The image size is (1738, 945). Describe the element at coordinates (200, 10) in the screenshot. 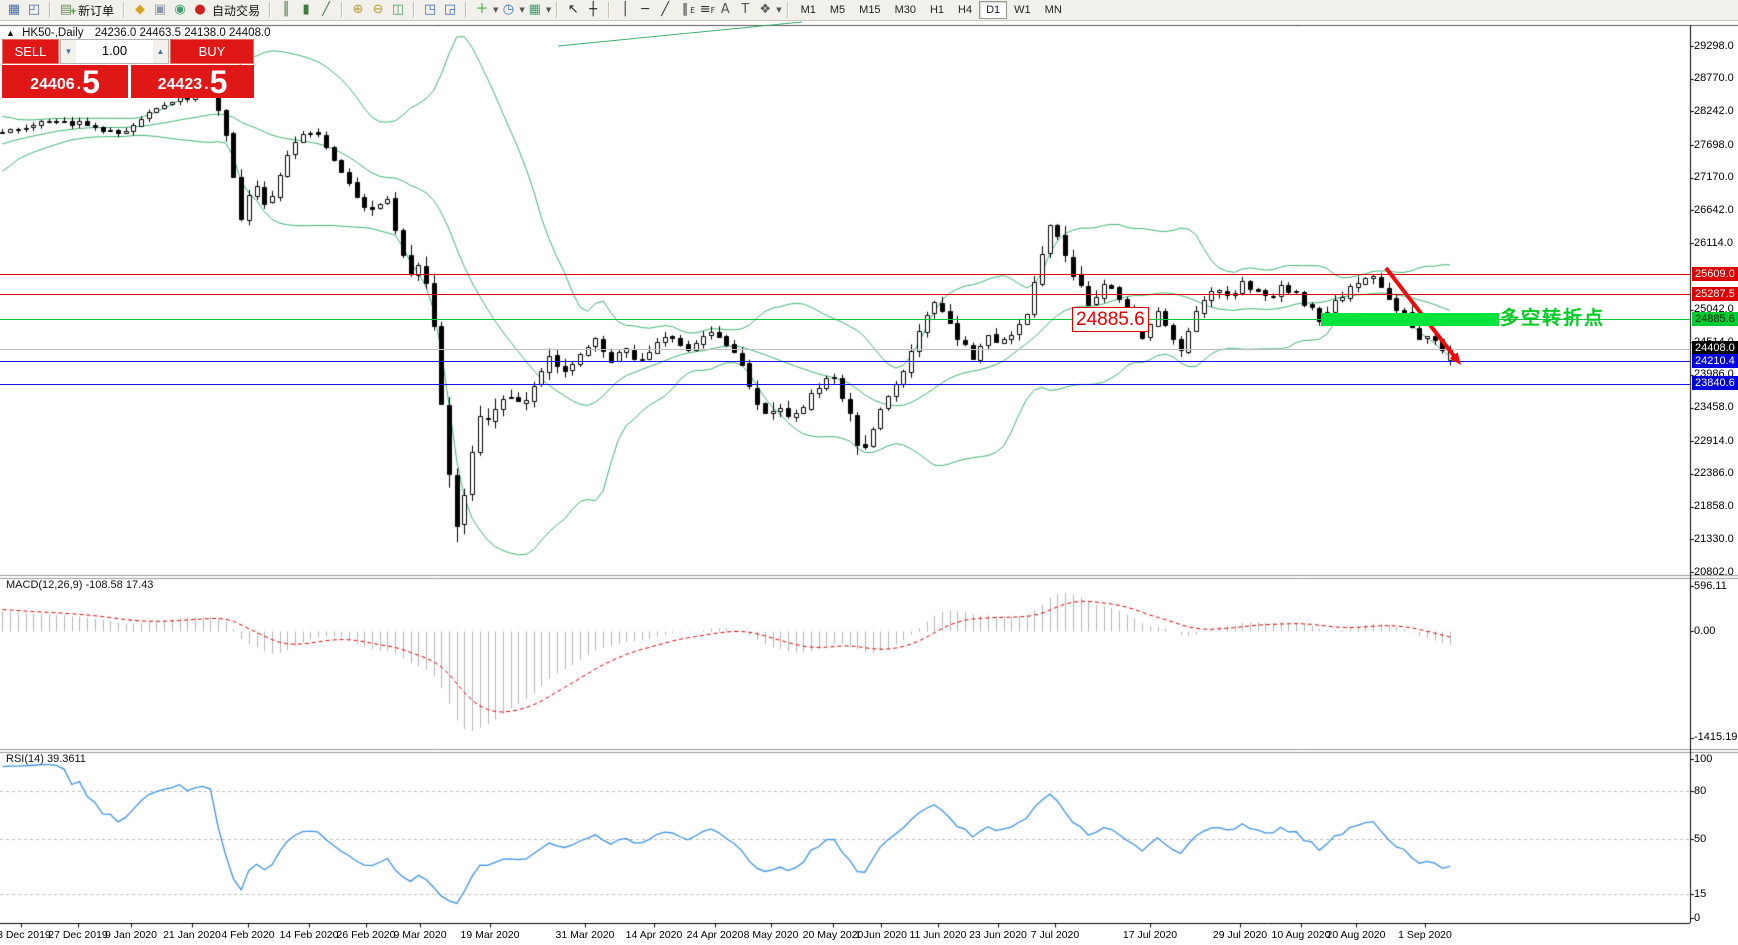

I see `autotrade-icon: ●` at that location.